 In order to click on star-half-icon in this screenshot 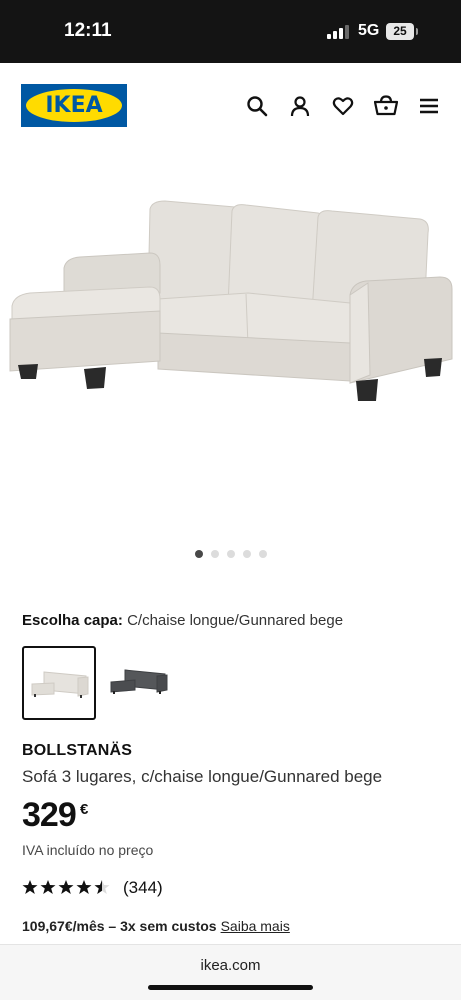, I will do `click(102, 887)`.